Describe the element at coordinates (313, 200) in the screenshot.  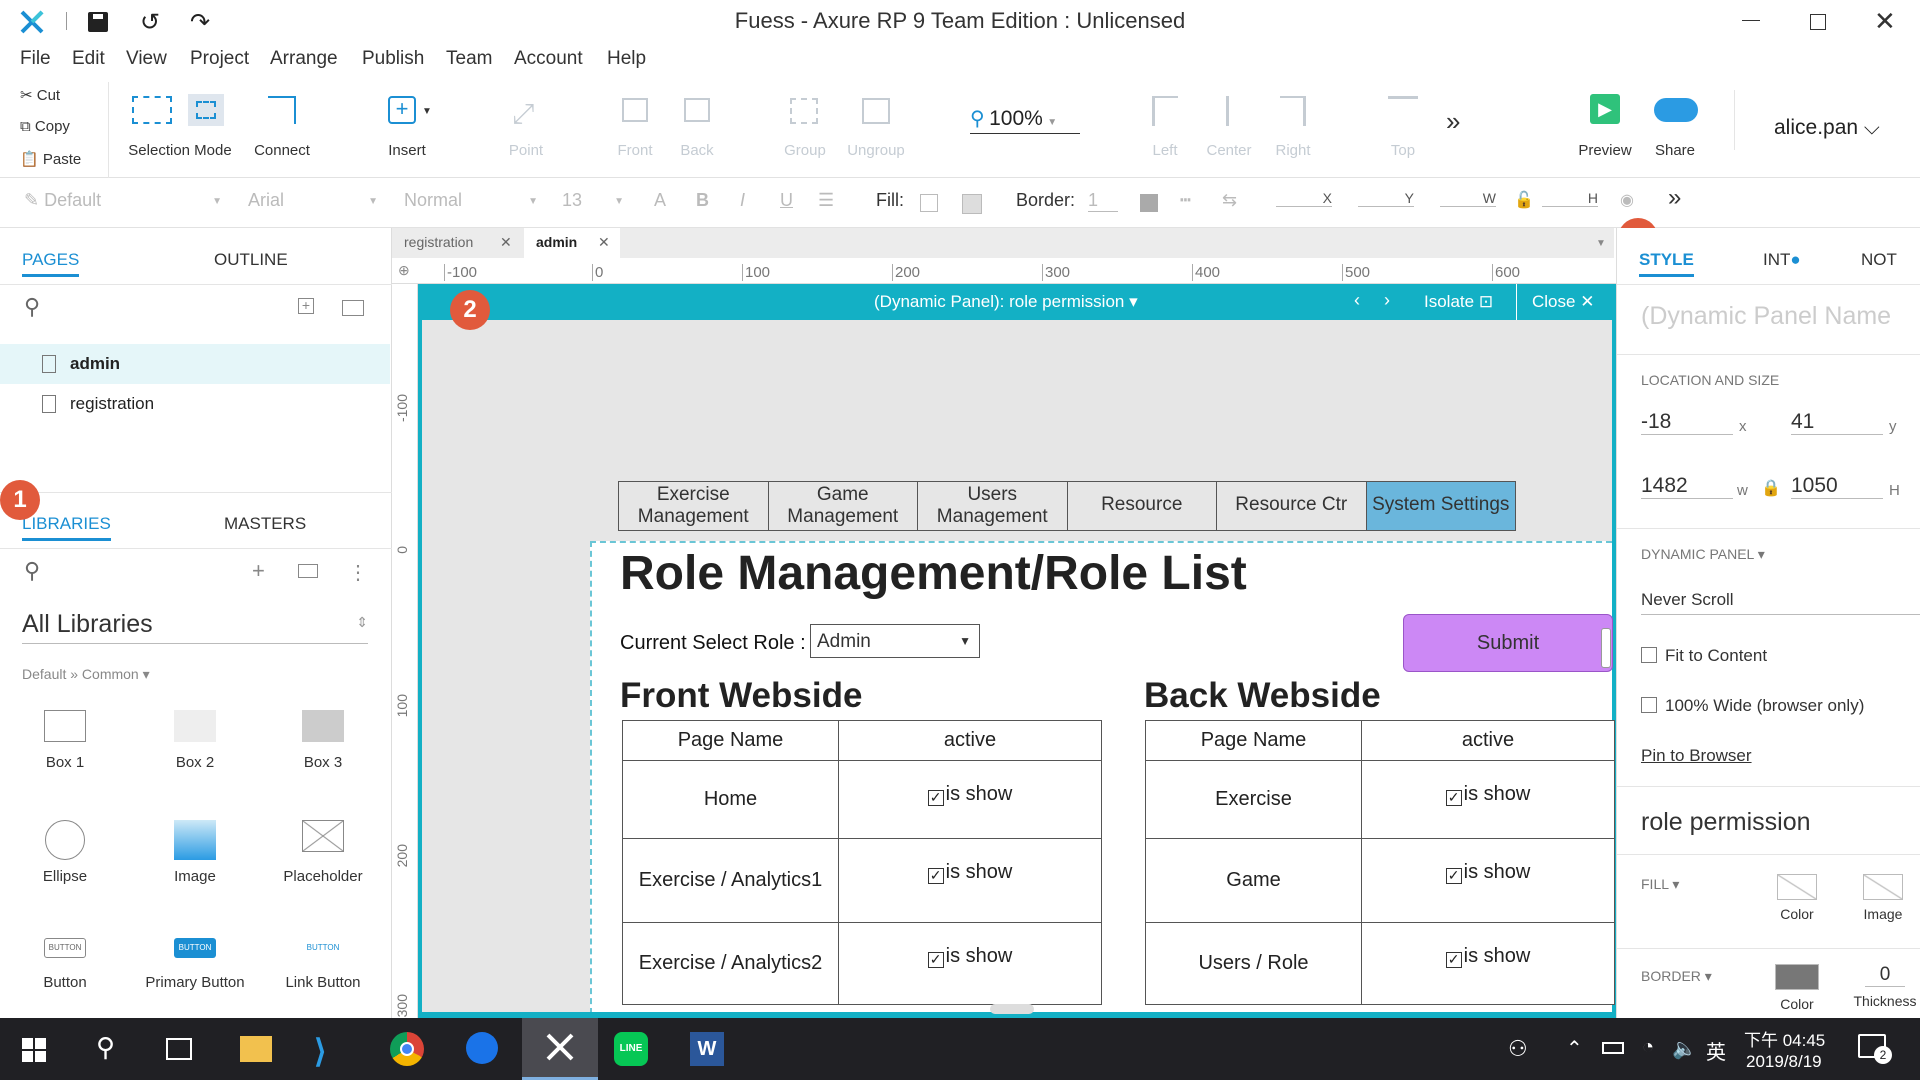
I see `font-select: Arial ▼` at that location.